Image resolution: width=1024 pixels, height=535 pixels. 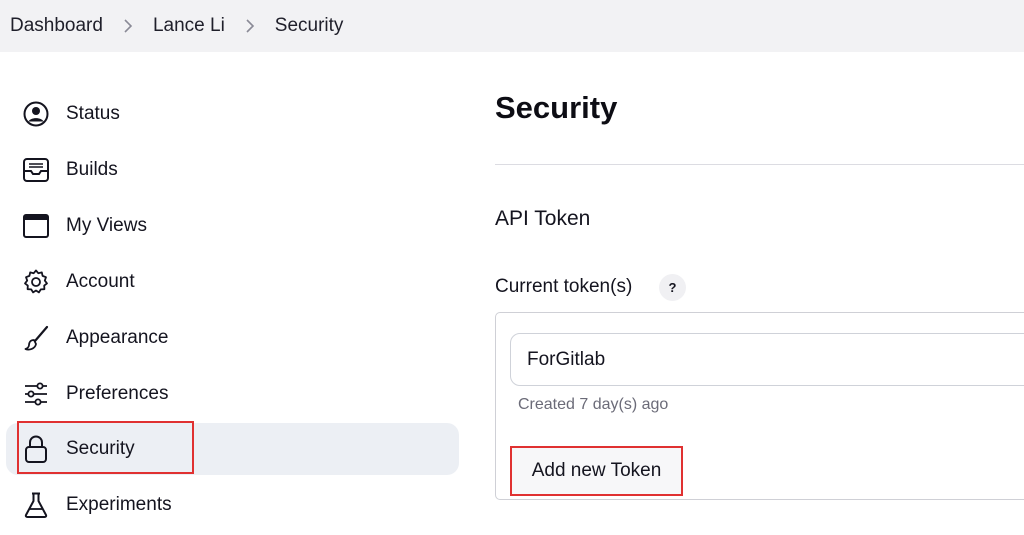 What do you see at coordinates (593, 404) in the screenshot?
I see `token-created-text: Created 7 day(s) ago` at bounding box center [593, 404].